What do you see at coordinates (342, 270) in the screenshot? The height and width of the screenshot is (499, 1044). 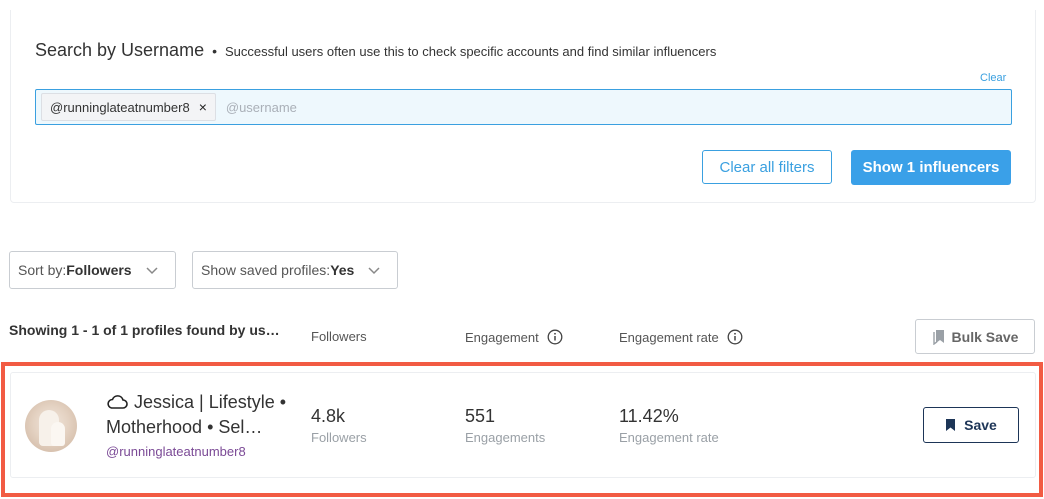 I see `saved-value: Yes` at bounding box center [342, 270].